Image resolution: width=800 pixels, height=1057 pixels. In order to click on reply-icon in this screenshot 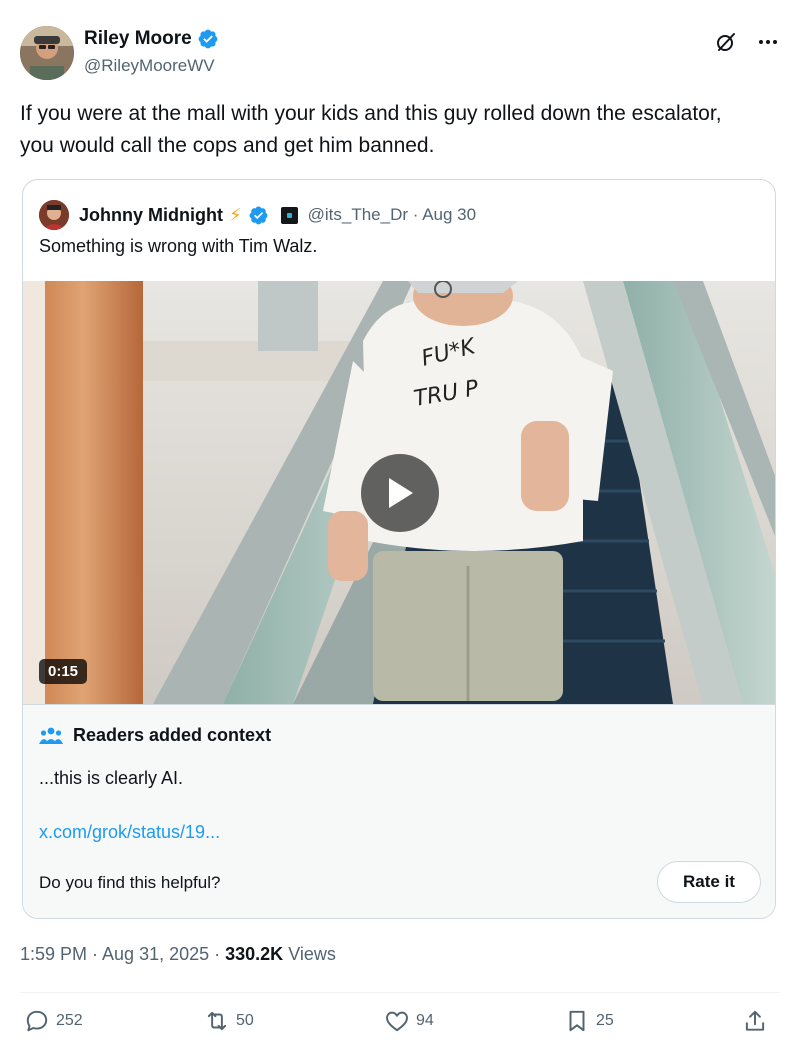, I will do `click(37, 1021)`.